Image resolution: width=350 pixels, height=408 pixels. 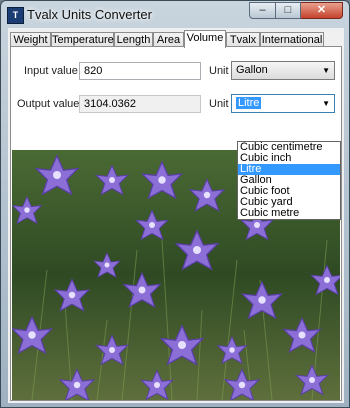 I want to click on output-value-label: Output value, so click(x=48, y=104).